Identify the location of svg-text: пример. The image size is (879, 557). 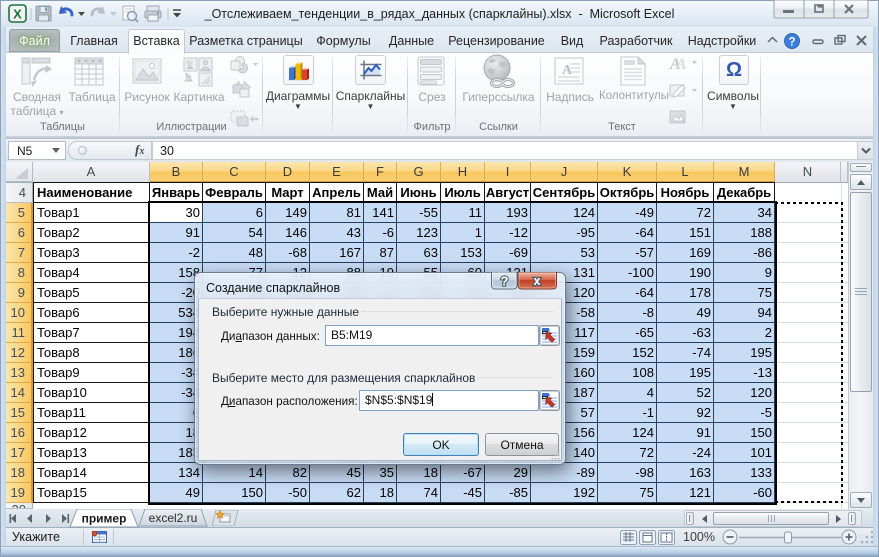
(104, 519).